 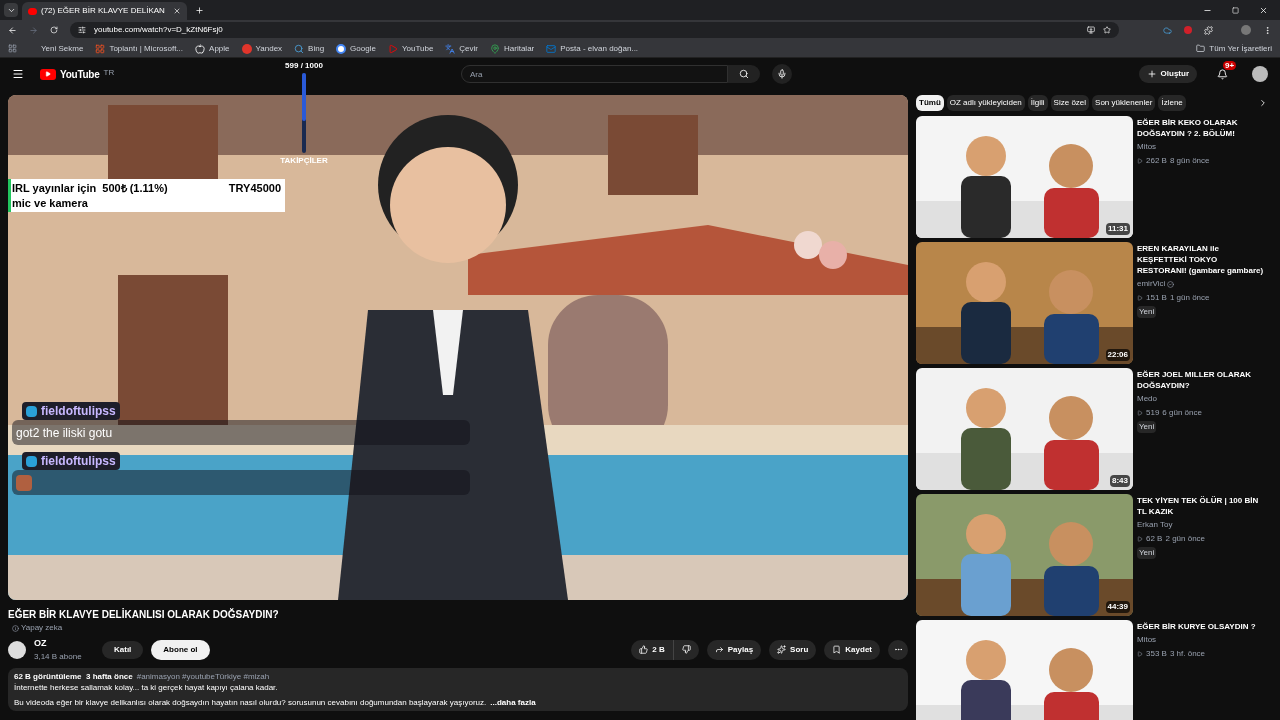 I want to click on extensions-icon, so click(x=1208, y=30).